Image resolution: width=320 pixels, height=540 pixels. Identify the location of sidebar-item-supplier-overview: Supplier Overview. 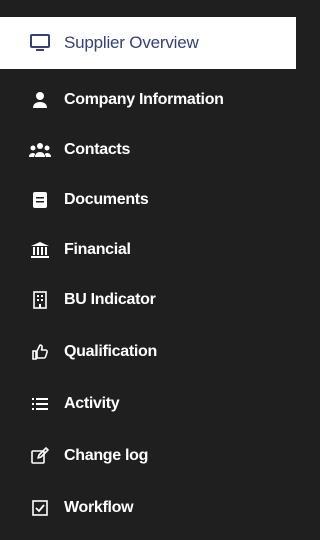
(148, 43).